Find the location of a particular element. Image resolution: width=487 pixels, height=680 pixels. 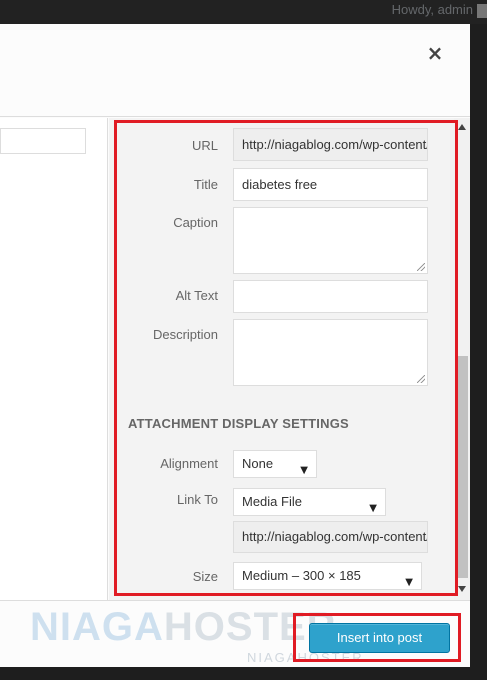

close-icon: × is located at coordinates (435, 53).